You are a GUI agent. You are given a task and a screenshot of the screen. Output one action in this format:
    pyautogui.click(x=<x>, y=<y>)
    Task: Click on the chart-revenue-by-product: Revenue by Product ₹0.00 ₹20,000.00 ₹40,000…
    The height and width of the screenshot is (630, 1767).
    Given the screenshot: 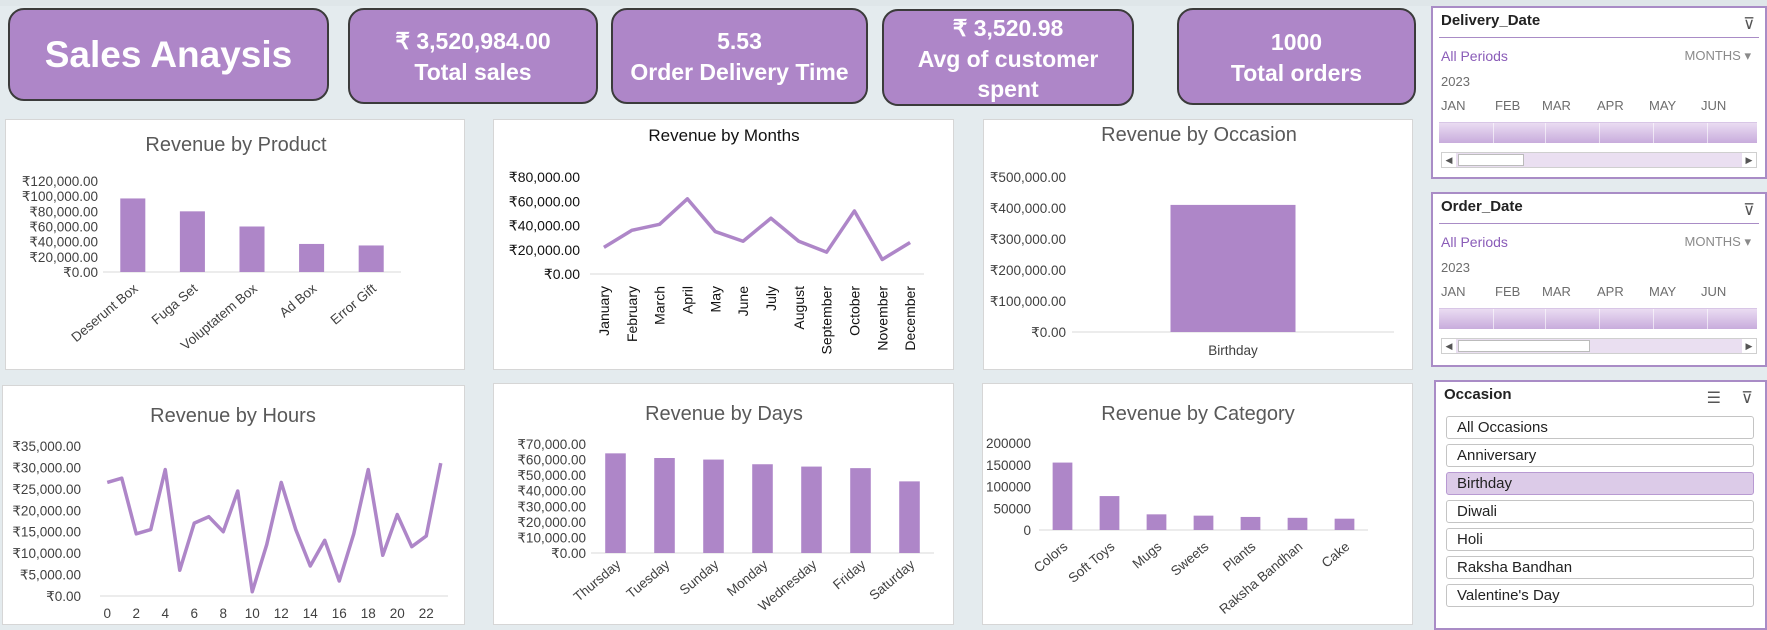 What is the action you would take?
    pyautogui.click(x=235, y=244)
    